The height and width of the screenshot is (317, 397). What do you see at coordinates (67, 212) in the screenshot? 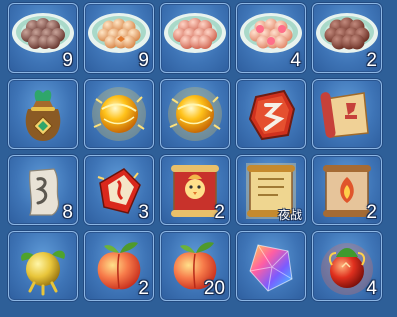
I see `item-quantity: 8` at bounding box center [67, 212].